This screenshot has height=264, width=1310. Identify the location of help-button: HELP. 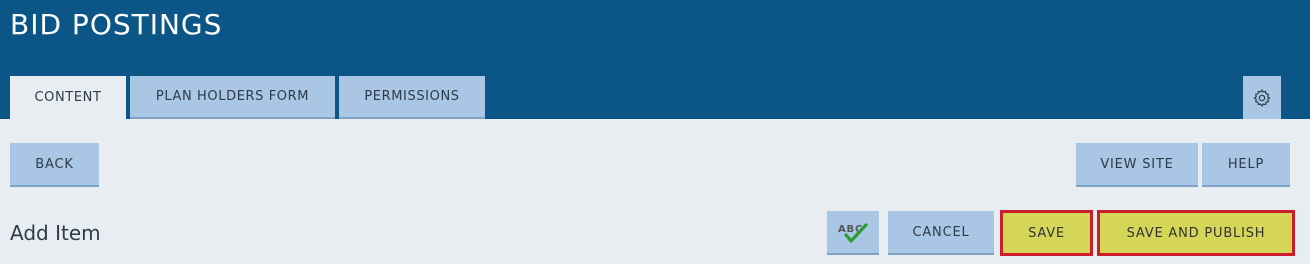
(1246, 165).